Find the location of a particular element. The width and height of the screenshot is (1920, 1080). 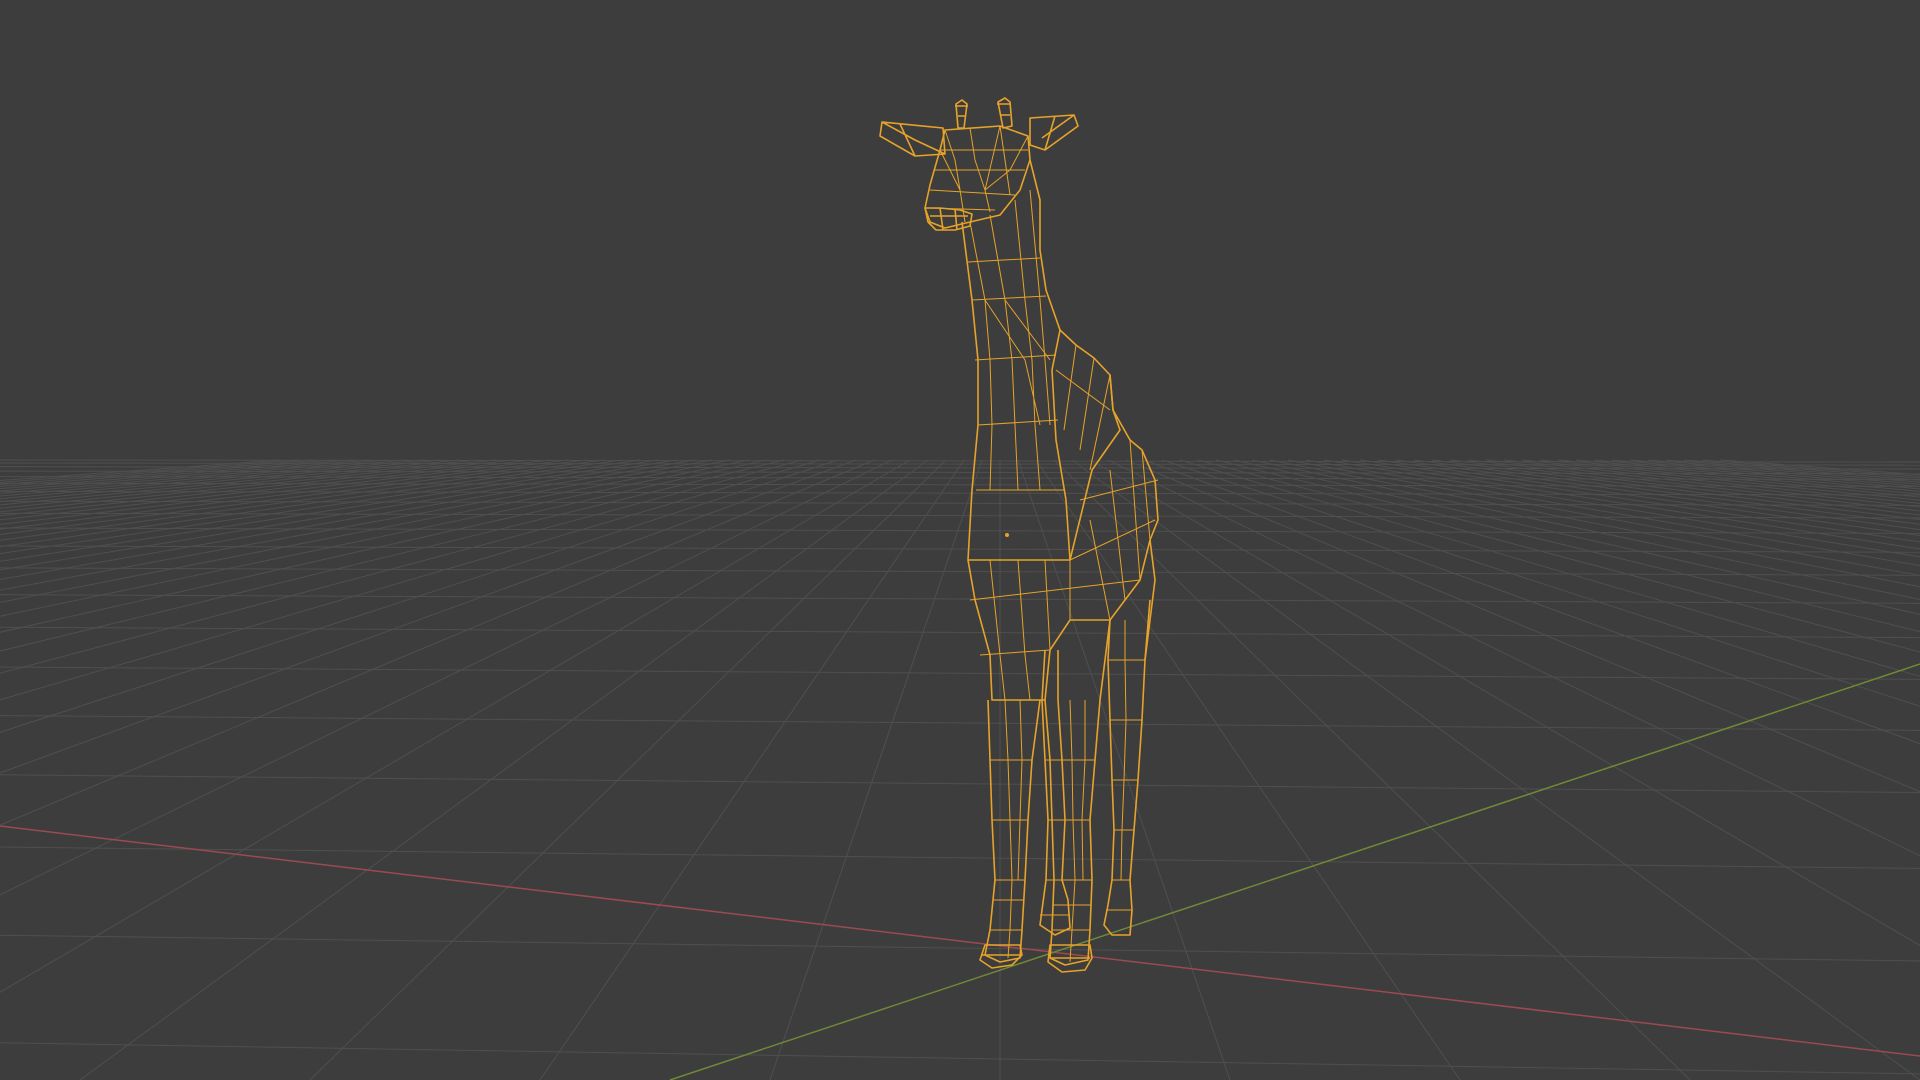

back-mesh is located at coordinates (1083, 407).